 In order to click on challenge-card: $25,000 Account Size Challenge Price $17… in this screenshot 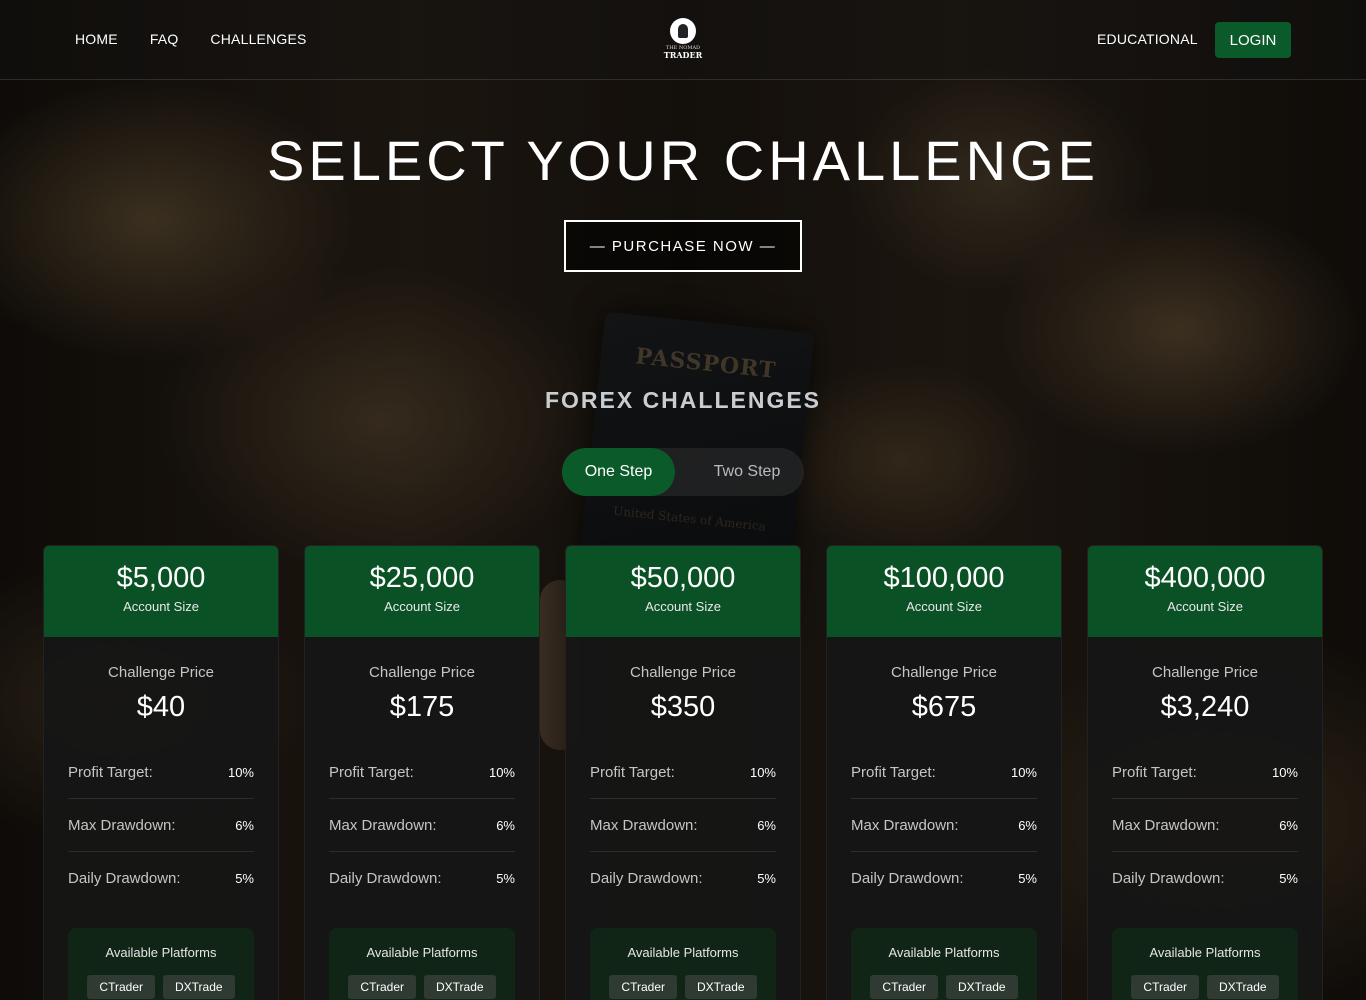, I will do `click(422, 772)`.